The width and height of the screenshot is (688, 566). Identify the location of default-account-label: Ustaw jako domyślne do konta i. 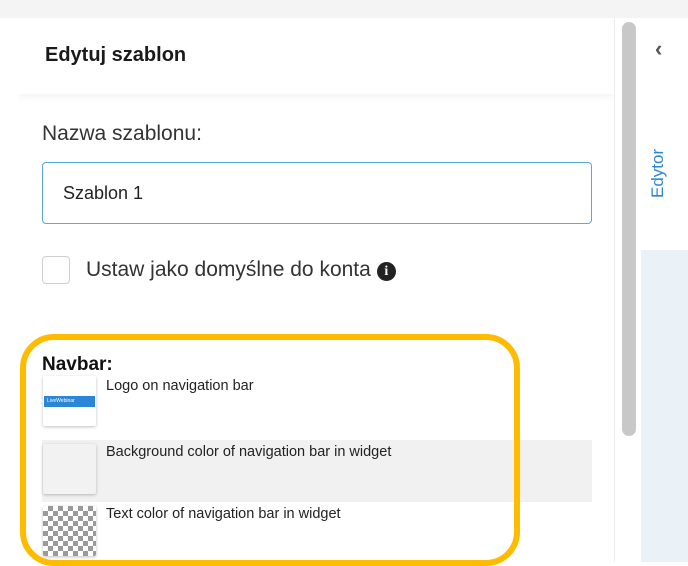
(241, 270).